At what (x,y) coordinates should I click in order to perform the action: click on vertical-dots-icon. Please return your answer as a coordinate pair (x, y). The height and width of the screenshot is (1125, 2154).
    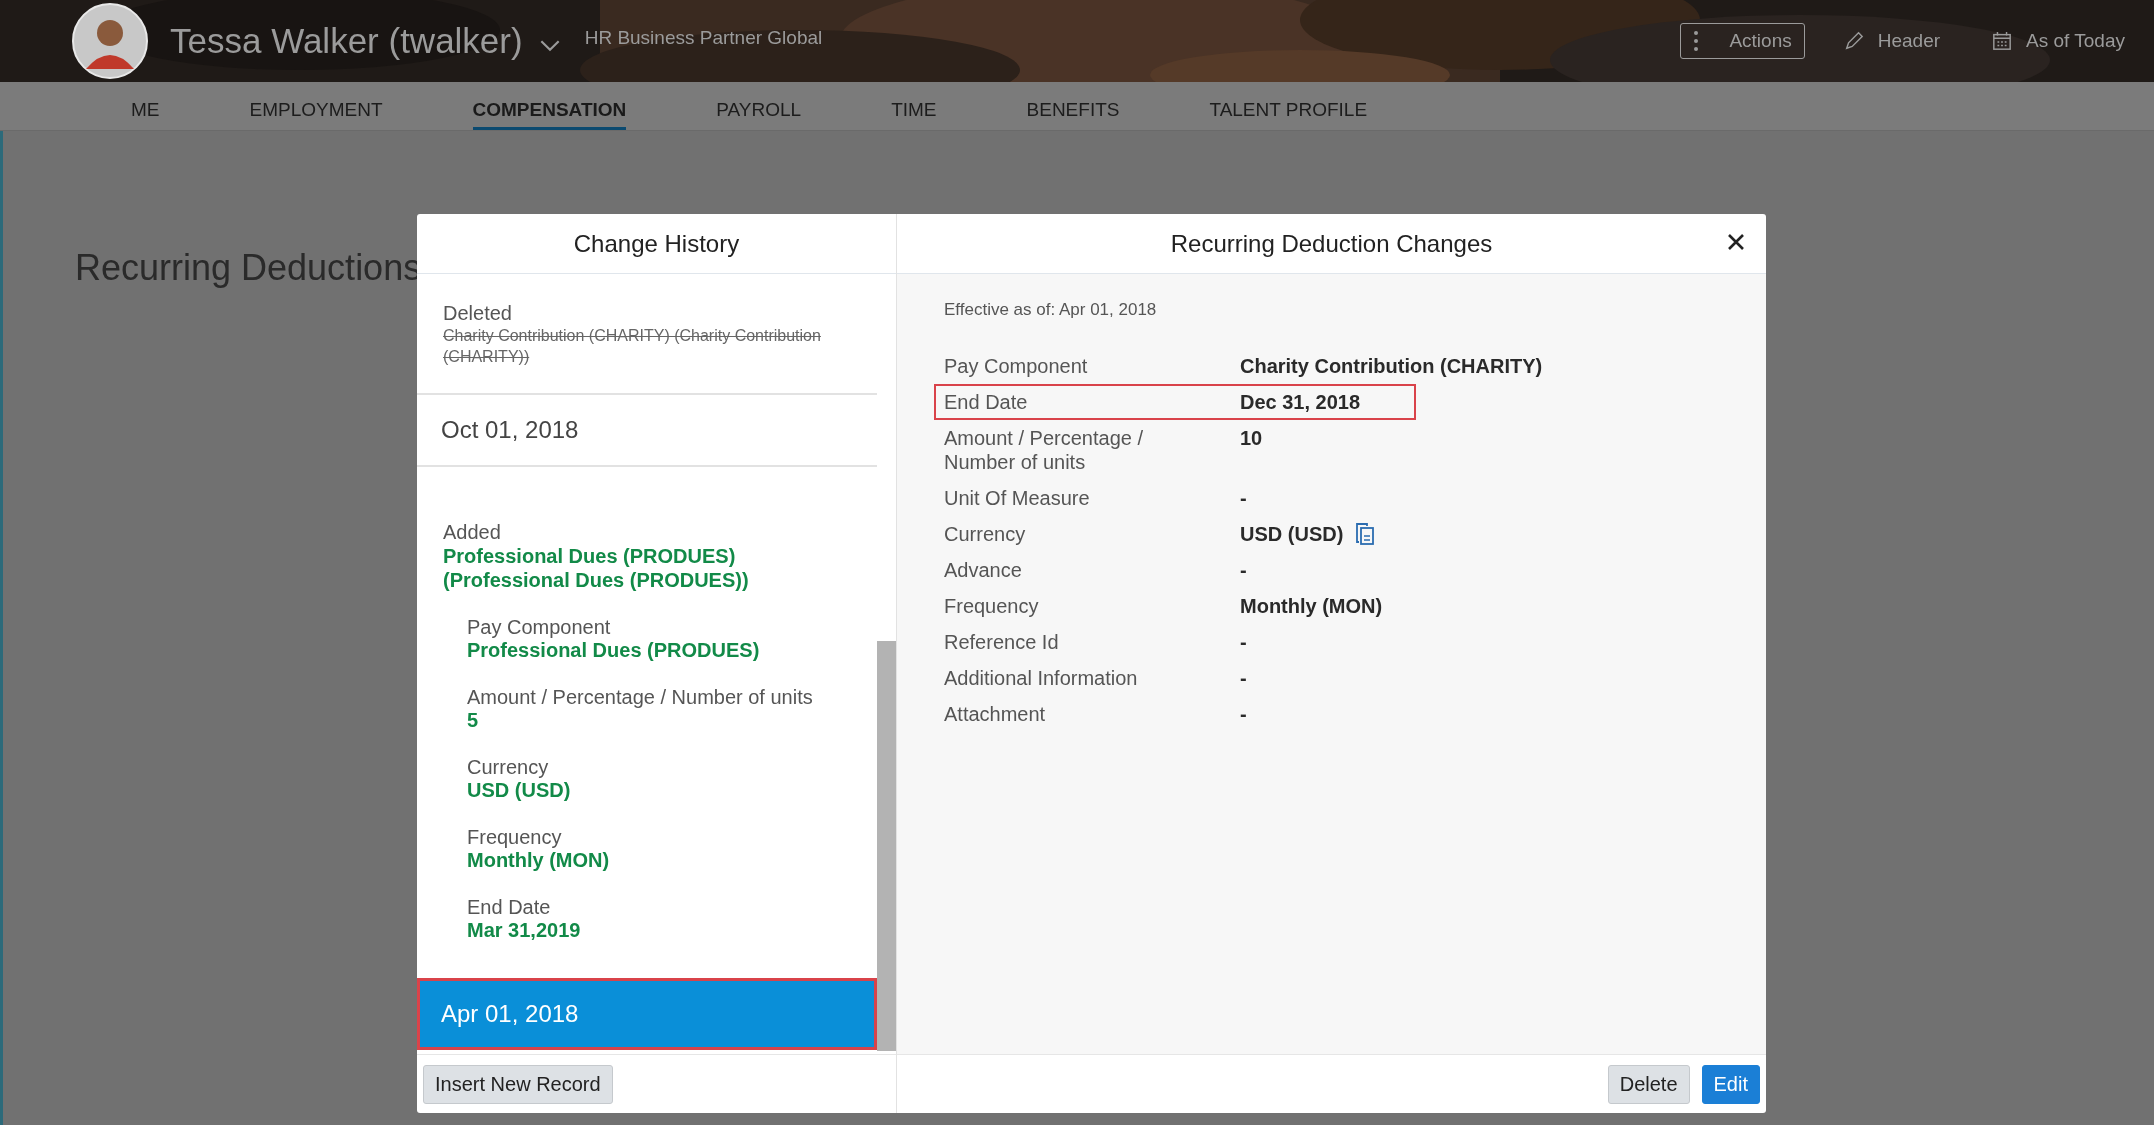
    Looking at the image, I should click on (1696, 41).